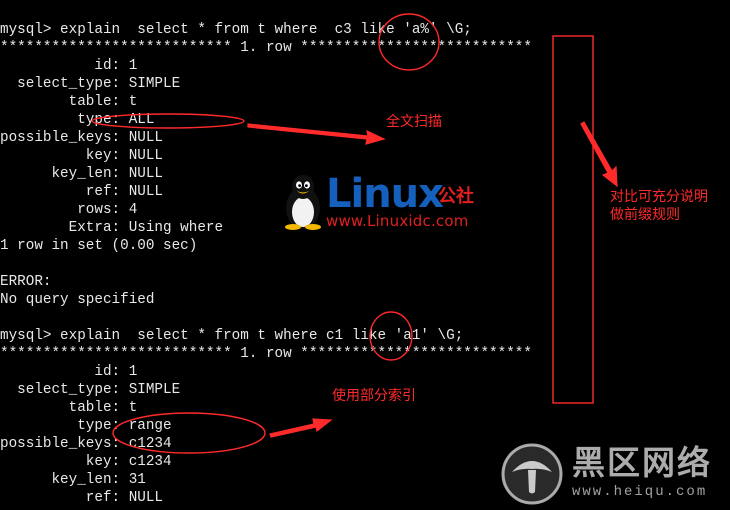 The image size is (730, 510). I want to click on logo-suffix: 公社, so click(456, 196).